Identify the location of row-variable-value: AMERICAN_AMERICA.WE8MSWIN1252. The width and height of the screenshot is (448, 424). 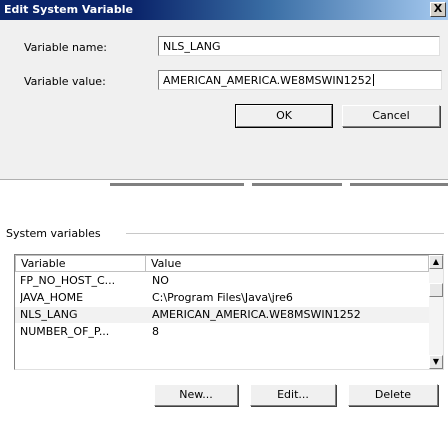
(256, 314).